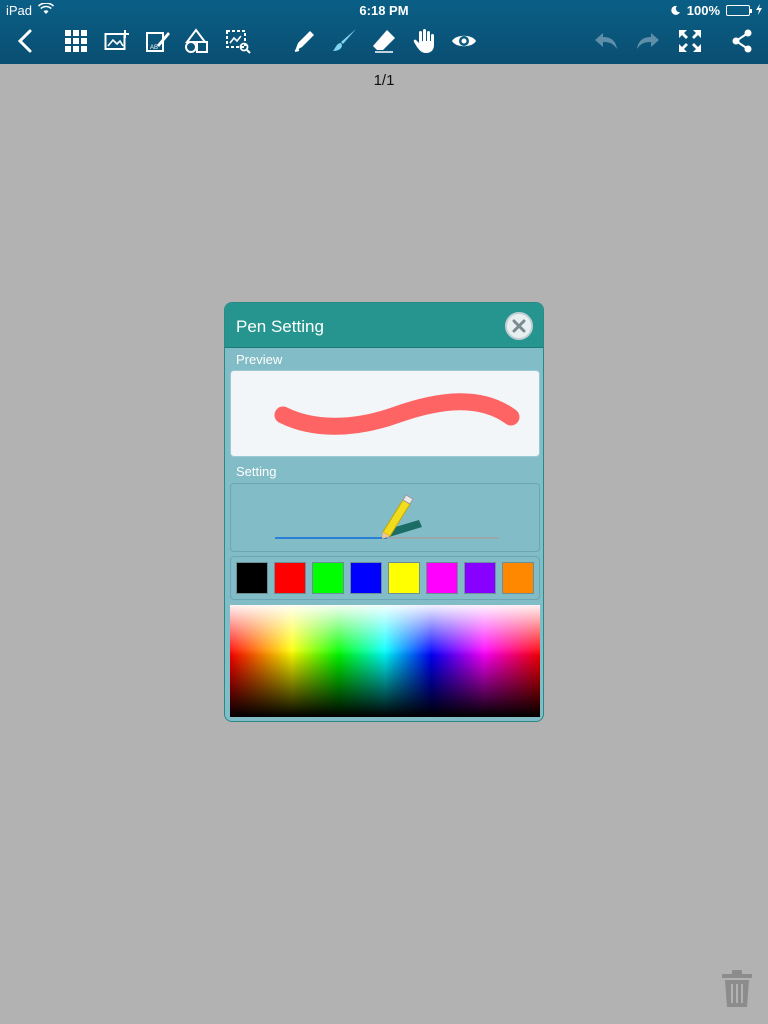  I want to click on svg-text: AB, so click(154, 48).